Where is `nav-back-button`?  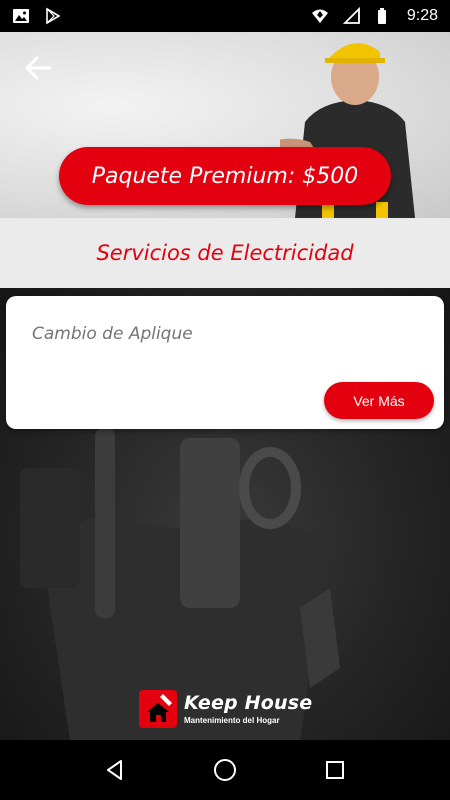
nav-back-button is located at coordinates (115, 770).